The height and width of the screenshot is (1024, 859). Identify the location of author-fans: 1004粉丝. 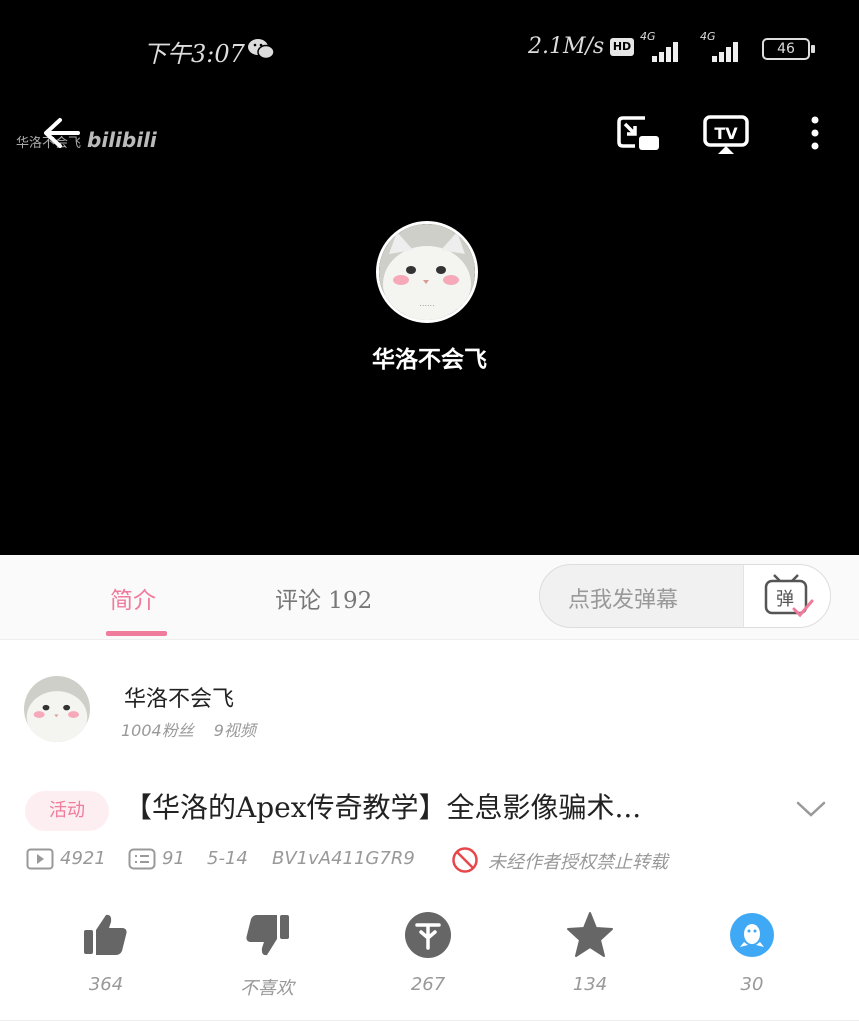
(157, 730).